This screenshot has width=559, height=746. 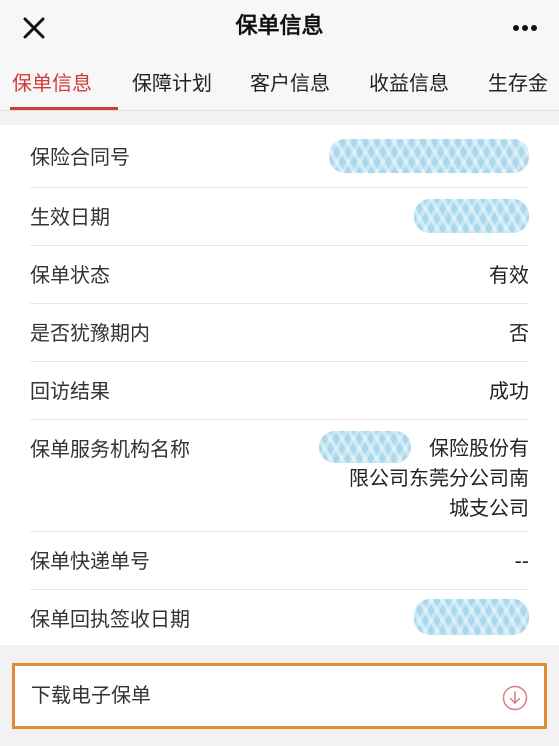 I want to click on download-e-policy-button: 下载电子保单, so click(x=279, y=696).